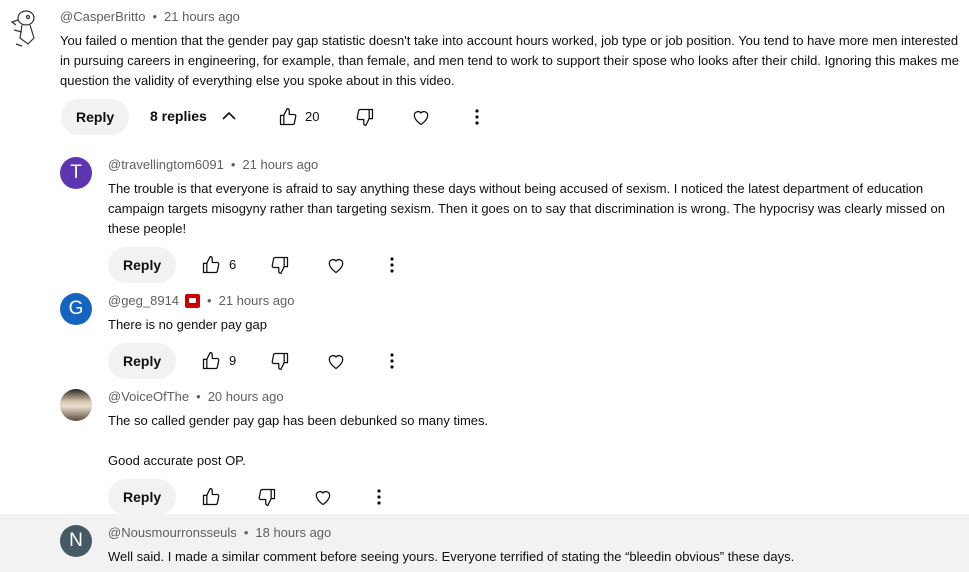  Describe the element at coordinates (148, 396) in the screenshot. I see `author-handle: @VoiceOfThe` at that location.